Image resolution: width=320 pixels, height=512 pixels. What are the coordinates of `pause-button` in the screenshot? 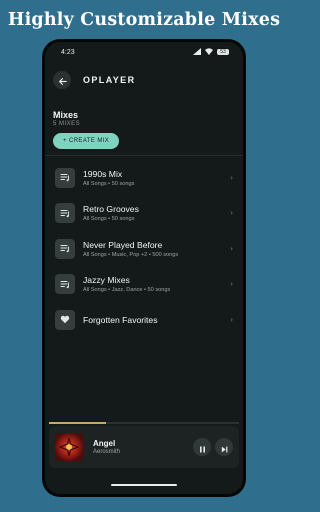 It's located at (202, 447).